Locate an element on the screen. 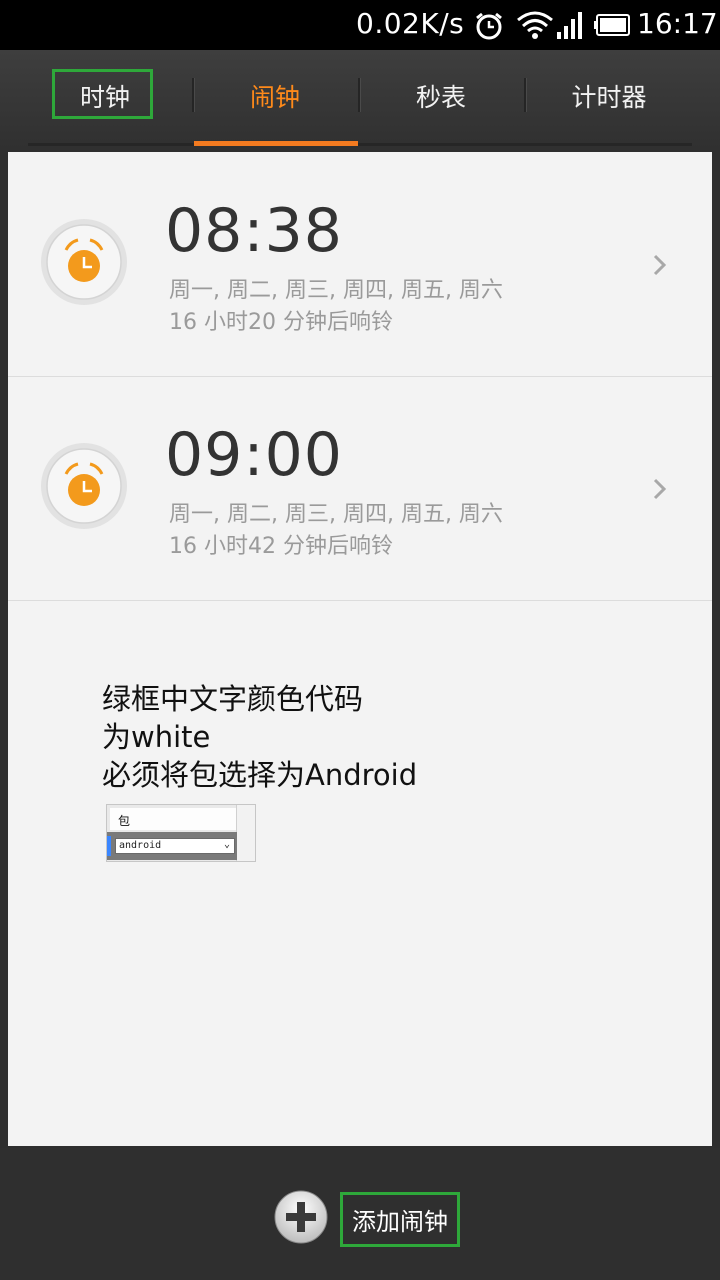  wifi-icon is located at coordinates (535, 25).